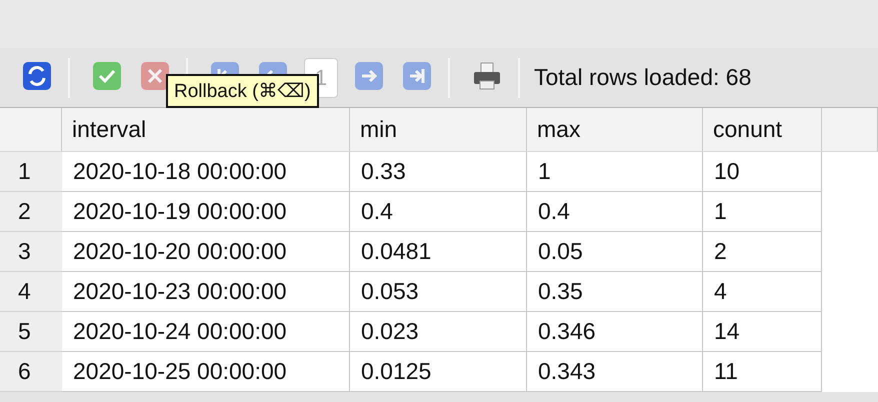 The height and width of the screenshot is (402, 878). I want to click on table-cell: 0.0125, so click(438, 372).